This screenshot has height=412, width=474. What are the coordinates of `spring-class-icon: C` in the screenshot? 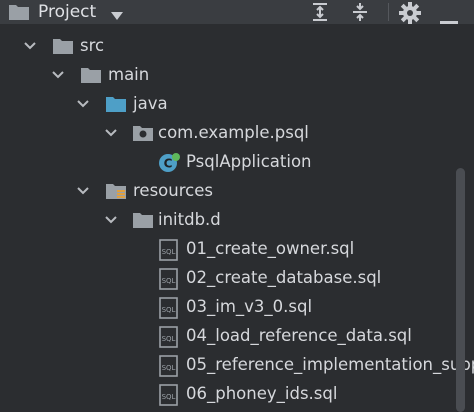 It's located at (169, 162).